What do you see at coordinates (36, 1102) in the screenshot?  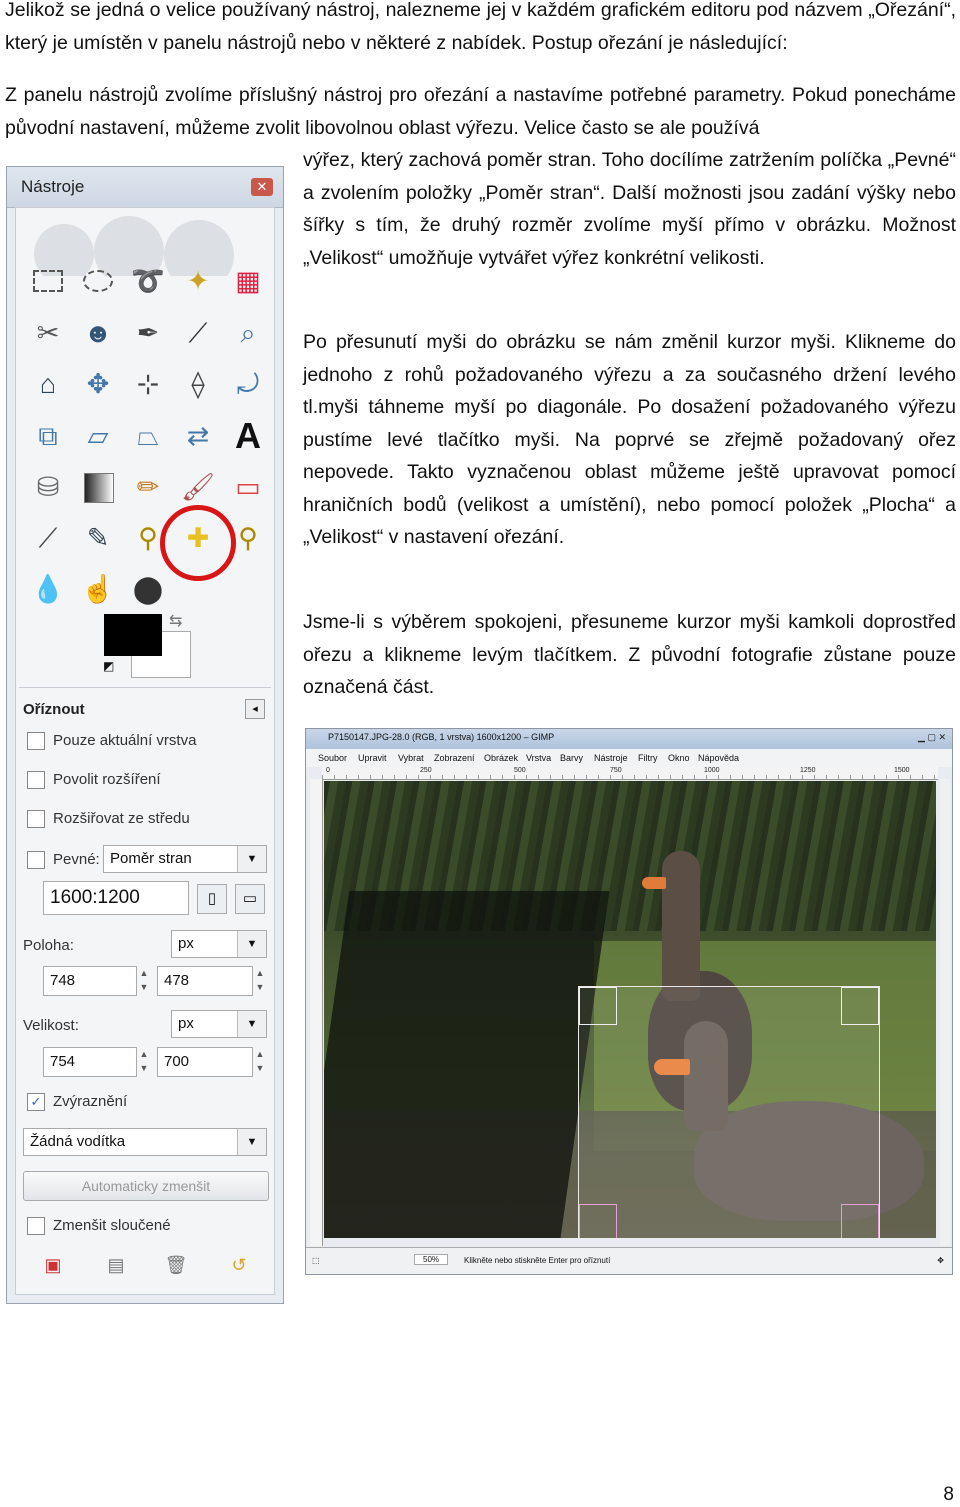 I see `highlight-checkbox: ✓` at bounding box center [36, 1102].